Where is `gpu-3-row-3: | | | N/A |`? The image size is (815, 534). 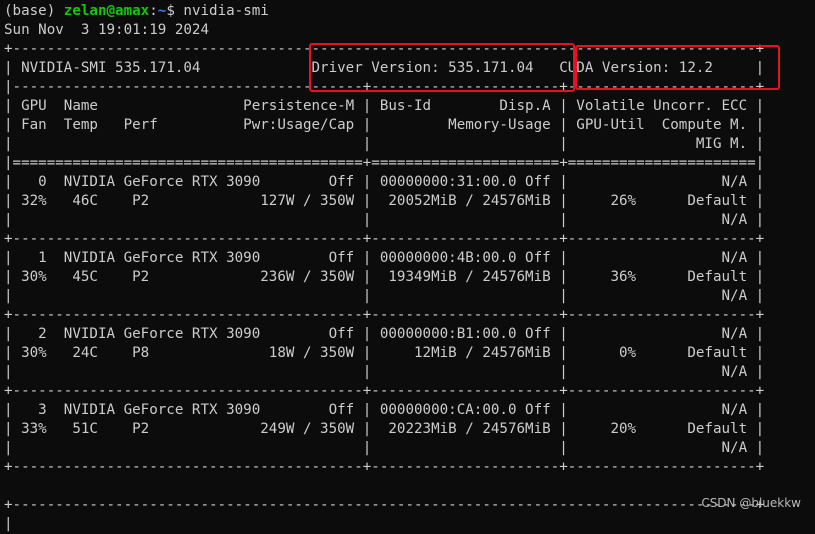
gpu-3-row-3: | | | N/A | is located at coordinates (384, 448).